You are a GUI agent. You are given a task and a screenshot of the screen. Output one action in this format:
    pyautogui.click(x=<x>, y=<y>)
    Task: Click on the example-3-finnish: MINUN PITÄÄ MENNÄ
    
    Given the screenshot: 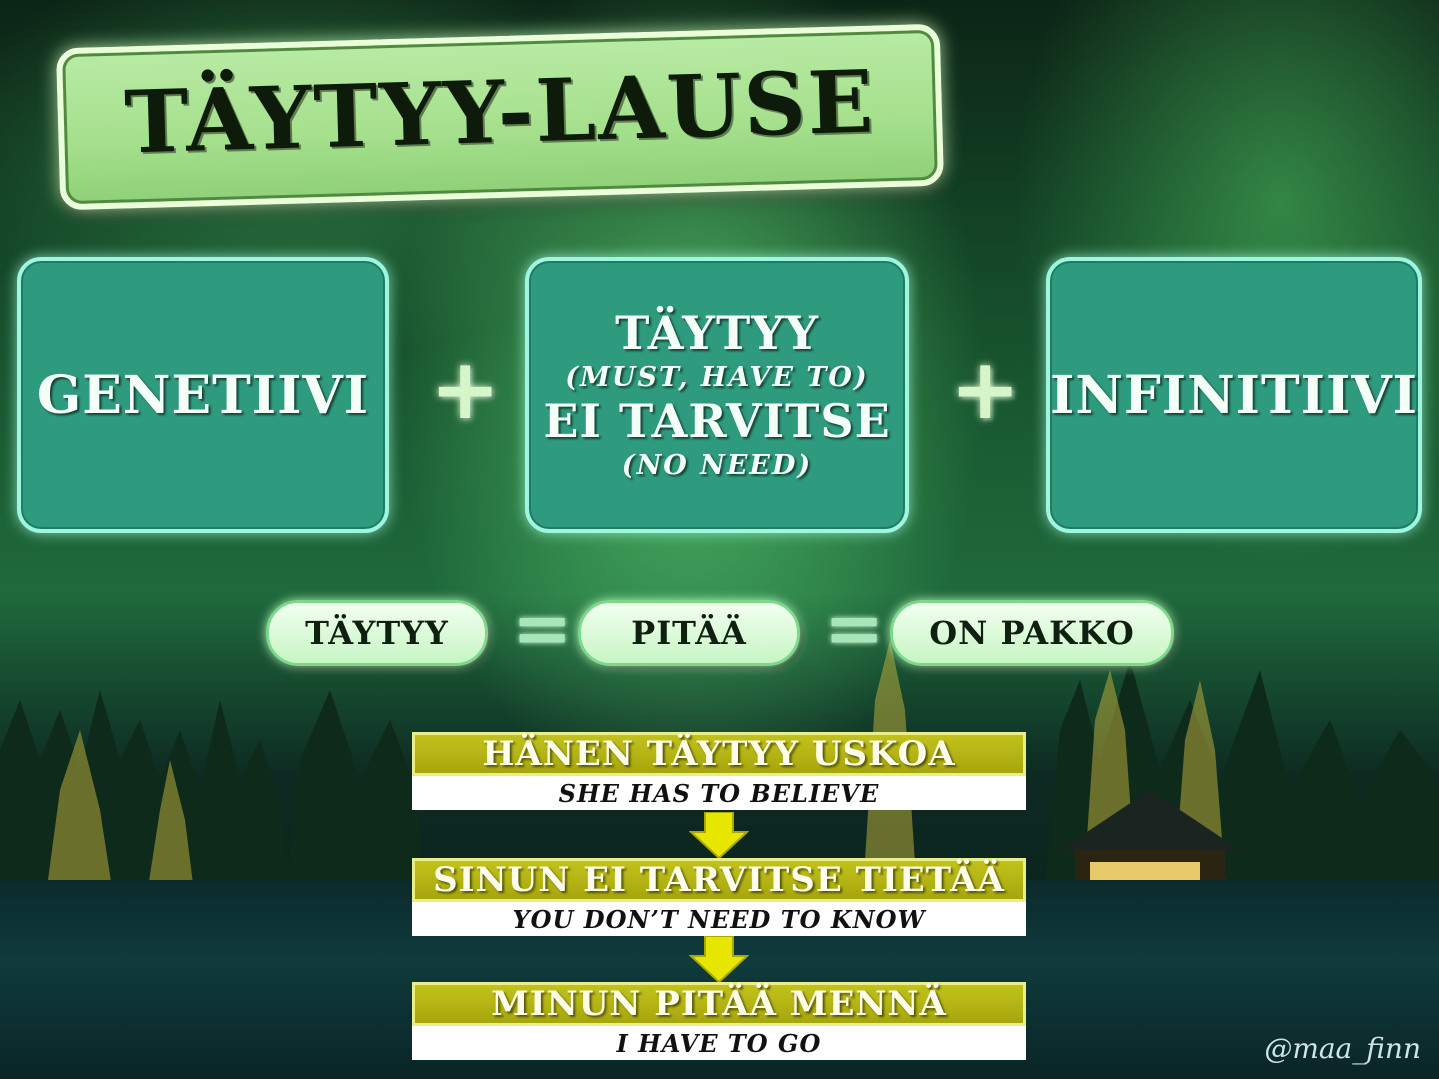 What is the action you would take?
    pyautogui.click(x=719, y=1004)
    